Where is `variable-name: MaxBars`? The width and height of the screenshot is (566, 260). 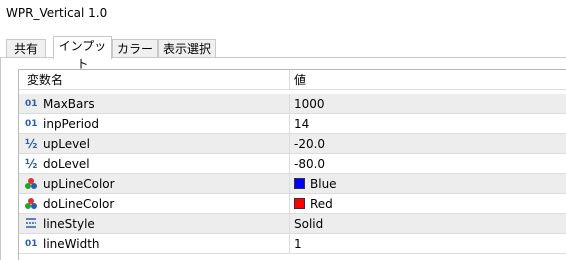
variable-name: MaxBars is located at coordinates (69, 104).